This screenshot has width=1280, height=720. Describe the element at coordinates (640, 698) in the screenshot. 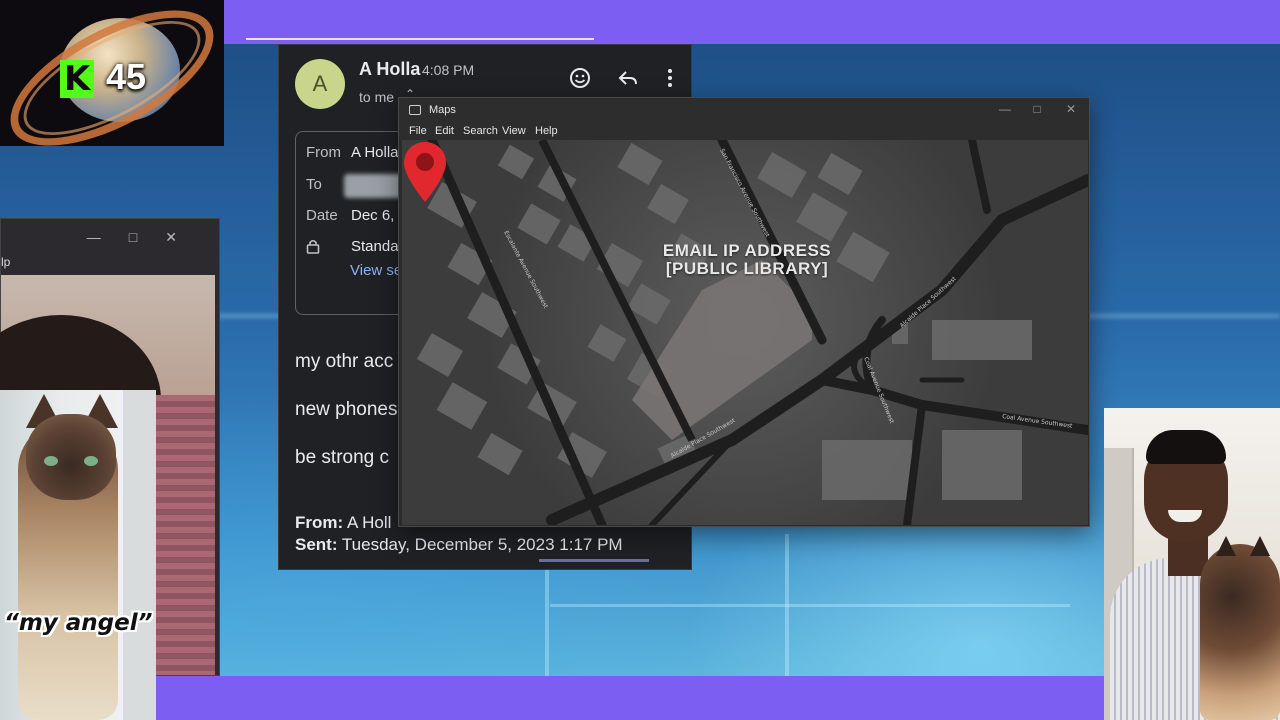

I see `overlay-bottom-band` at that location.